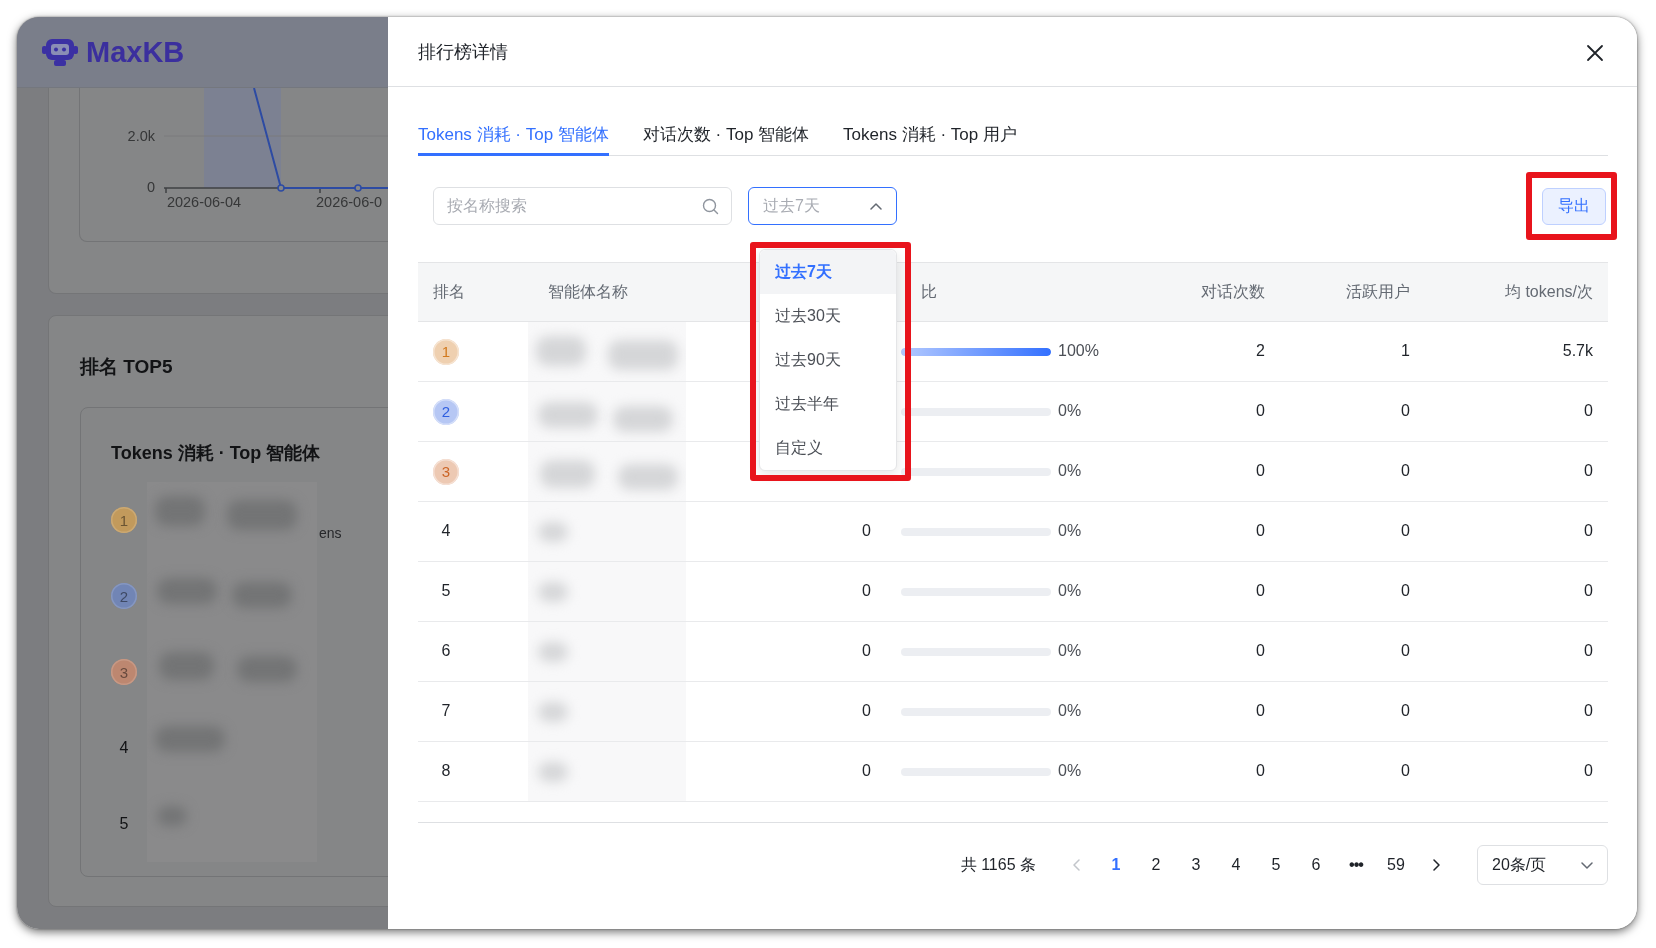 This screenshot has height=948, width=1656. What do you see at coordinates (1236, 865) in the screenshot?
I see `page-button: 4` at bounding box center [1236, 865].